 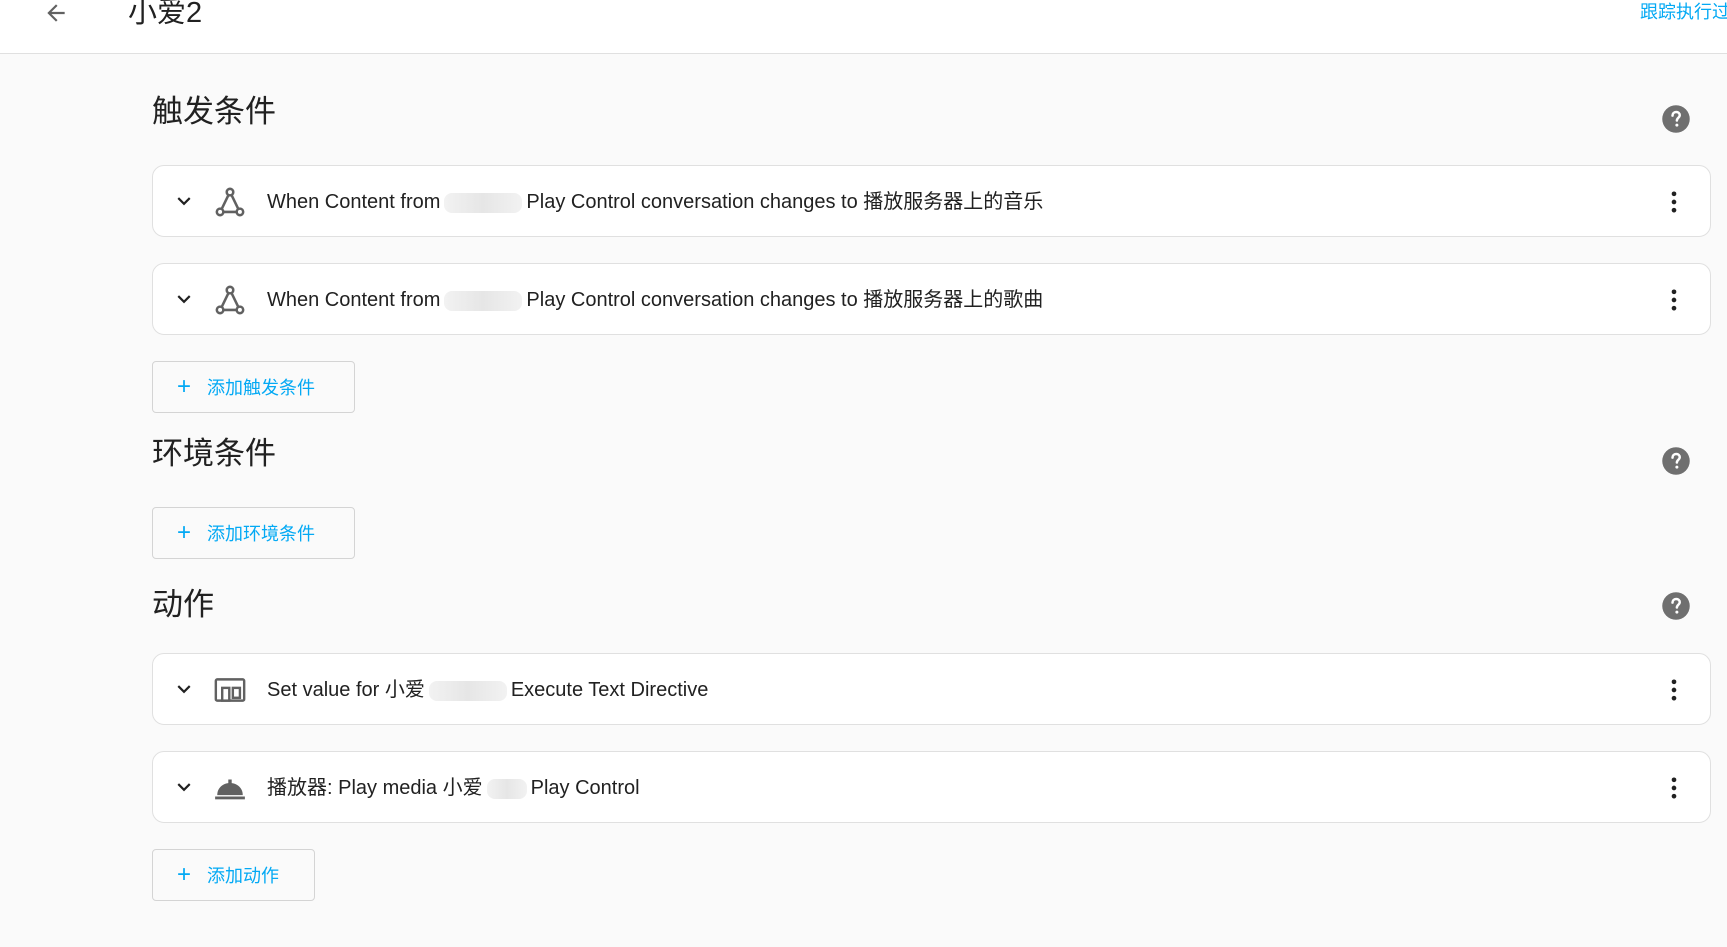 What do you see at coordinates (230, 690) in the screenshot?
I see `devices-icon` at bounding box center [230, 690].